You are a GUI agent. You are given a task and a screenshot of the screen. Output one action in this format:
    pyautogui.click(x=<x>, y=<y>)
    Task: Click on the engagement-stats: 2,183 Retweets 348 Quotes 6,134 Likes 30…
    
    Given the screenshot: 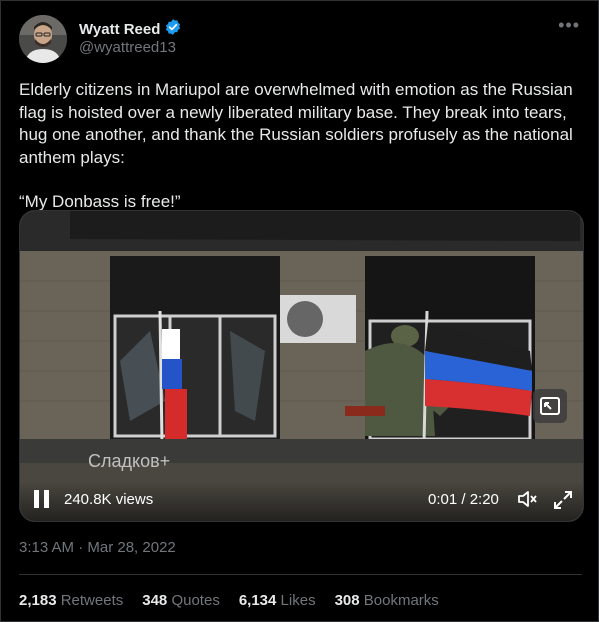 What is the action you would take?
    pyautogui.click(x=229, y=600)
    